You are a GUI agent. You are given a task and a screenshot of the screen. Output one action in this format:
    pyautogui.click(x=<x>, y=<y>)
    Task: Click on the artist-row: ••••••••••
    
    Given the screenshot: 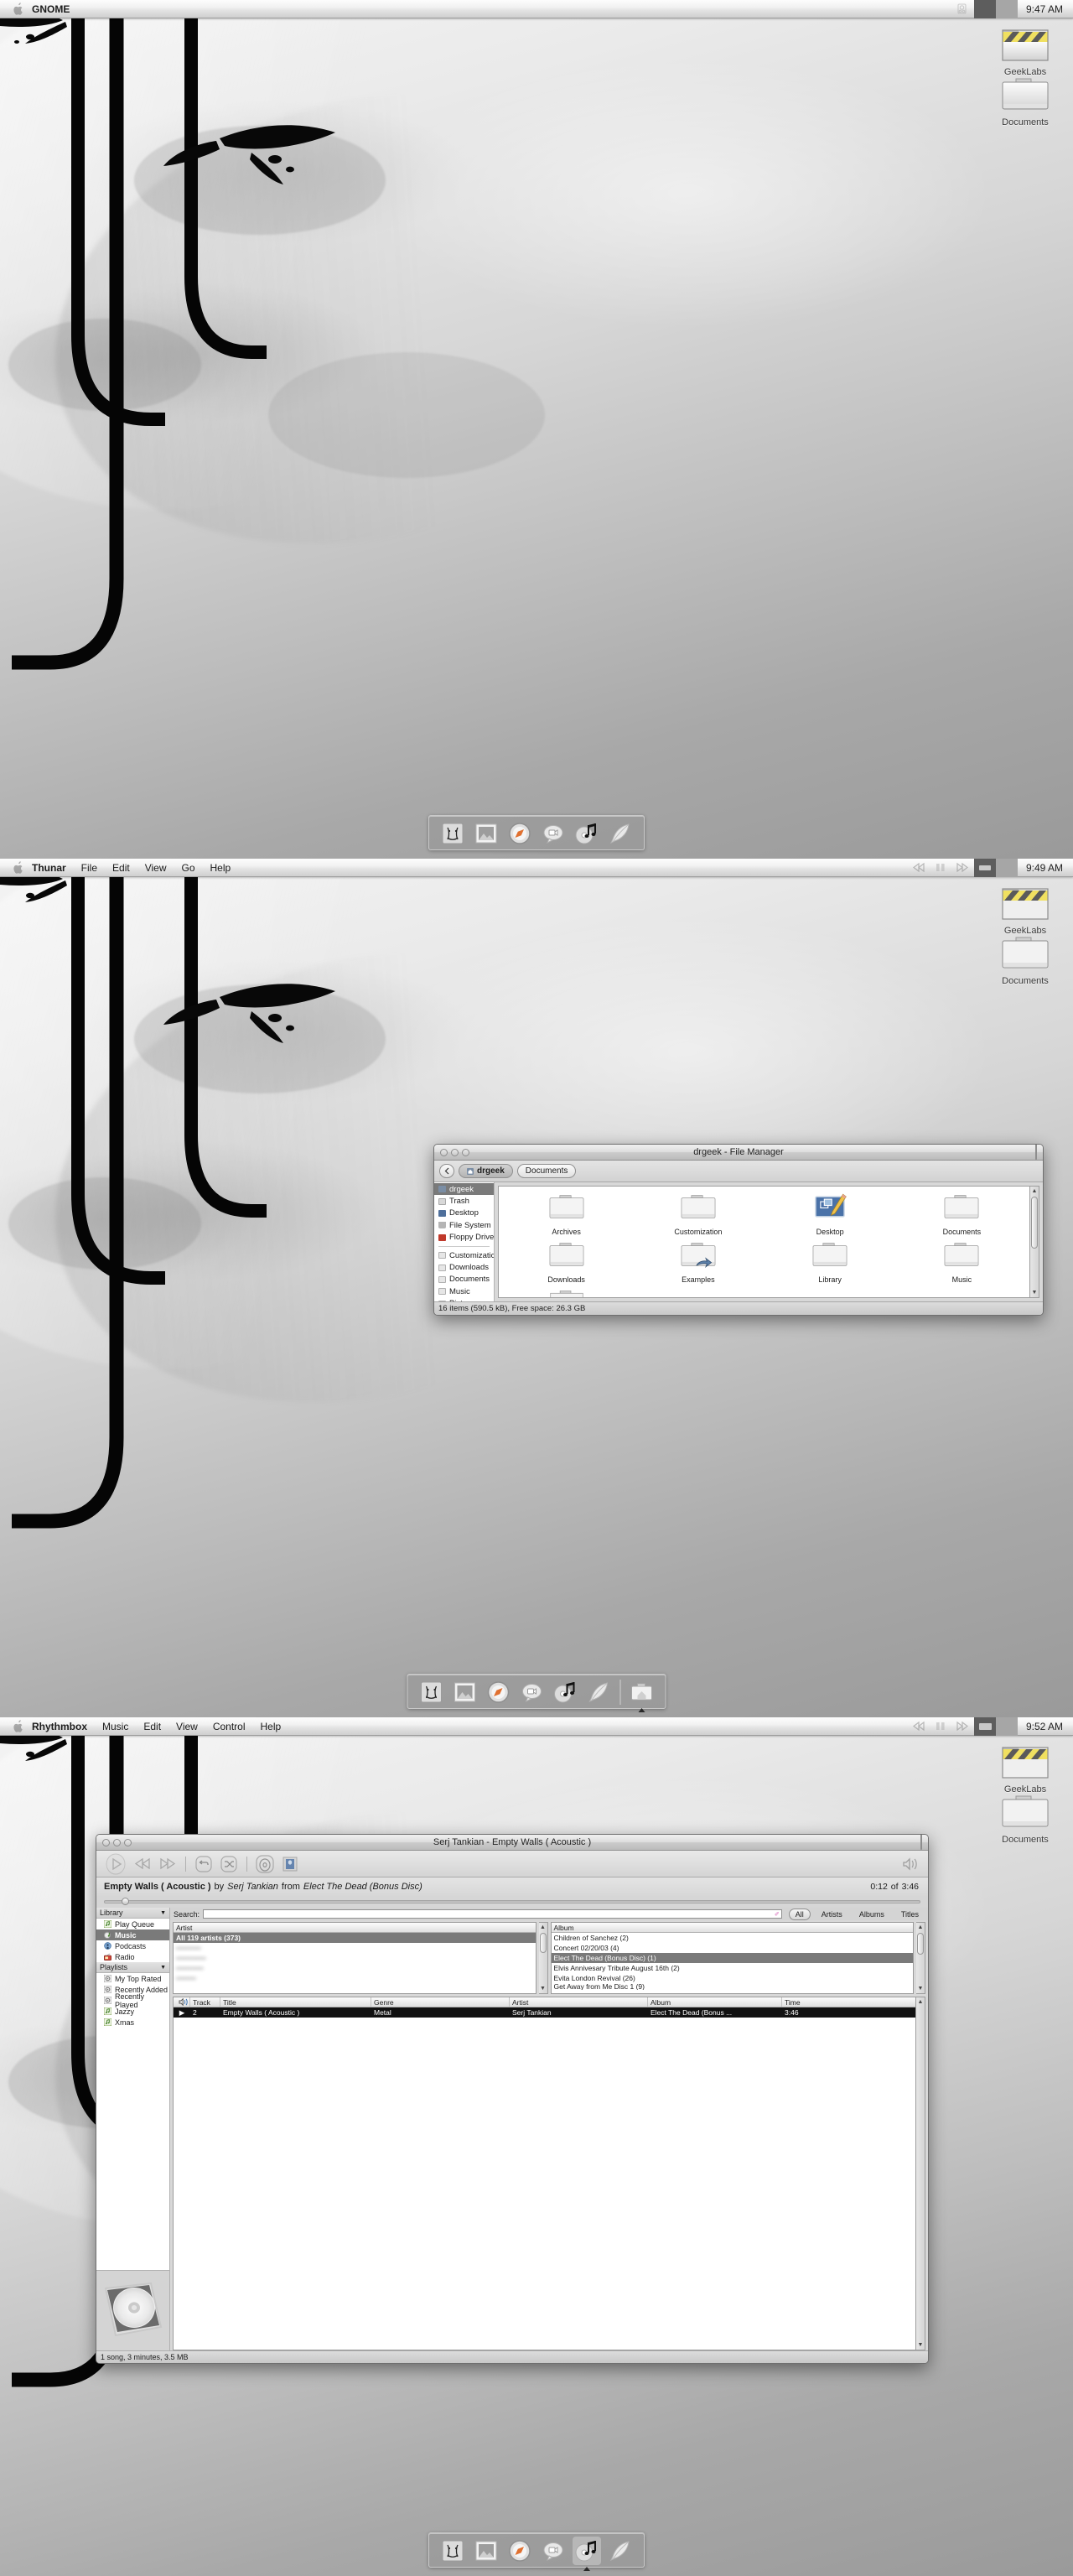 What is the action you would take?
    pyautogui.click(x=355, y=1948)
    